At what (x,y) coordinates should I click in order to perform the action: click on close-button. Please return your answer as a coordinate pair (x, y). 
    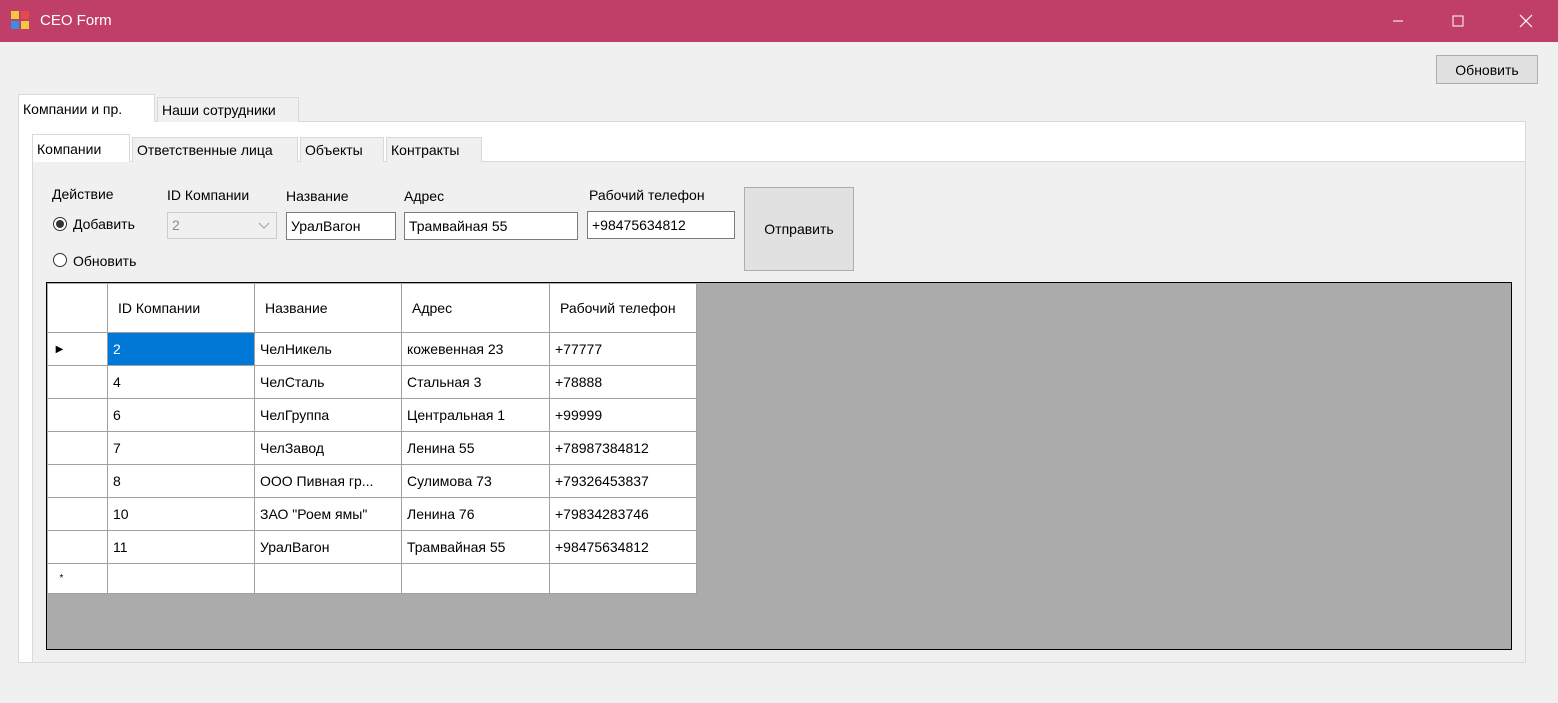
    Looking at the image, I should click on (1526, 21).